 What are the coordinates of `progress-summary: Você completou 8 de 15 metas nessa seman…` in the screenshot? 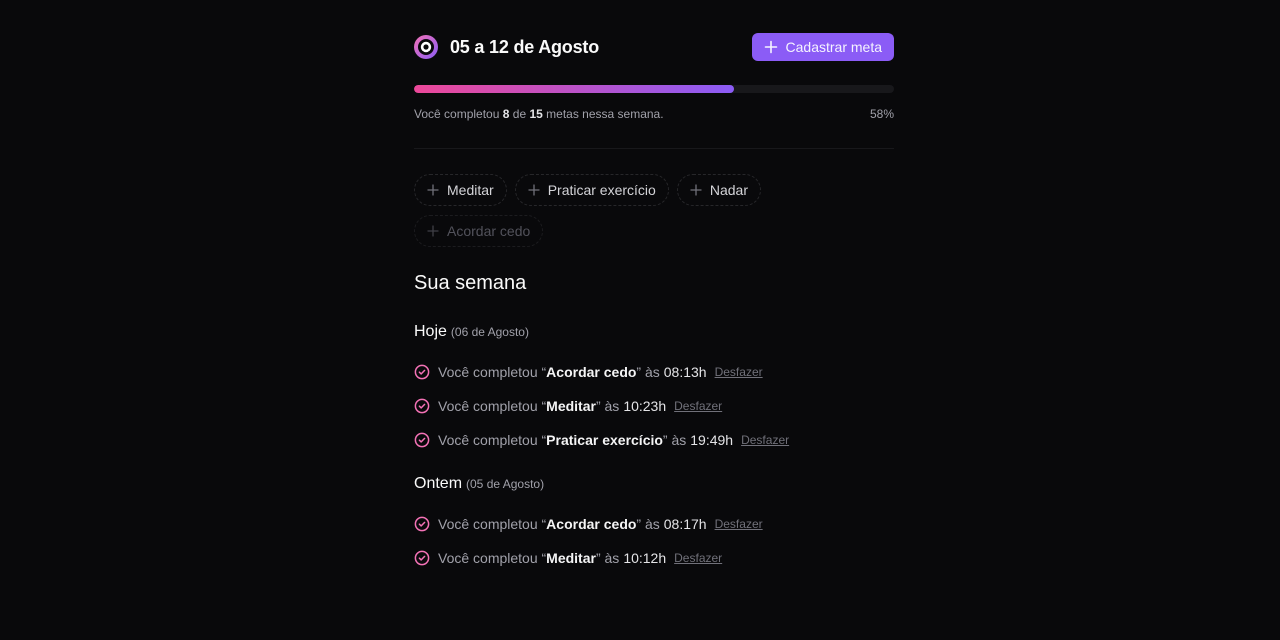 It's located at (654, 114).